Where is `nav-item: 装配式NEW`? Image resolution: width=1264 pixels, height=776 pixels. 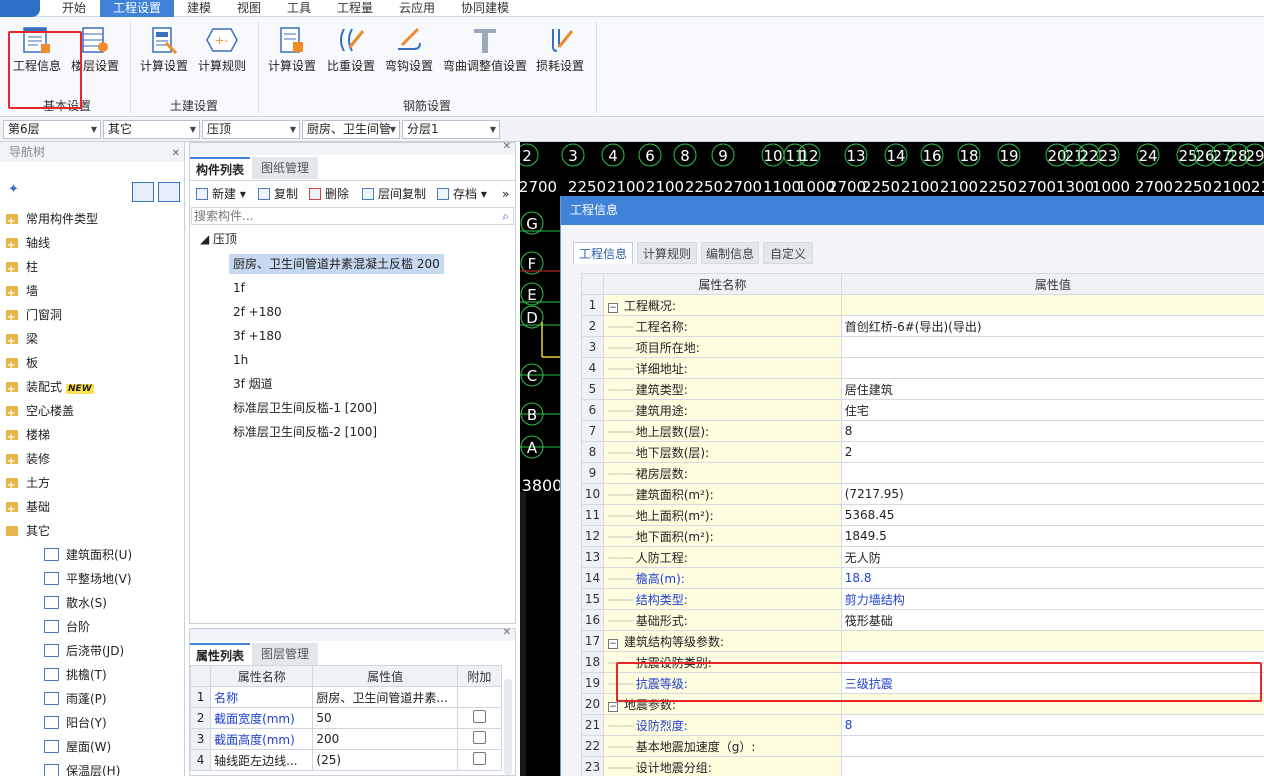
nav-item: 装配式NEW is located at coordinates (50, 388).